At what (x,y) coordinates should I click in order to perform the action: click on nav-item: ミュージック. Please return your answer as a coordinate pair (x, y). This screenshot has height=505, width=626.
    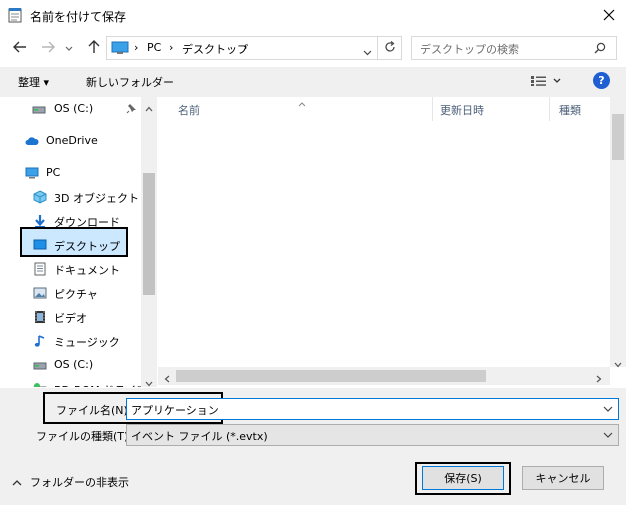
    Looking at the image, I should click on (70, 341).